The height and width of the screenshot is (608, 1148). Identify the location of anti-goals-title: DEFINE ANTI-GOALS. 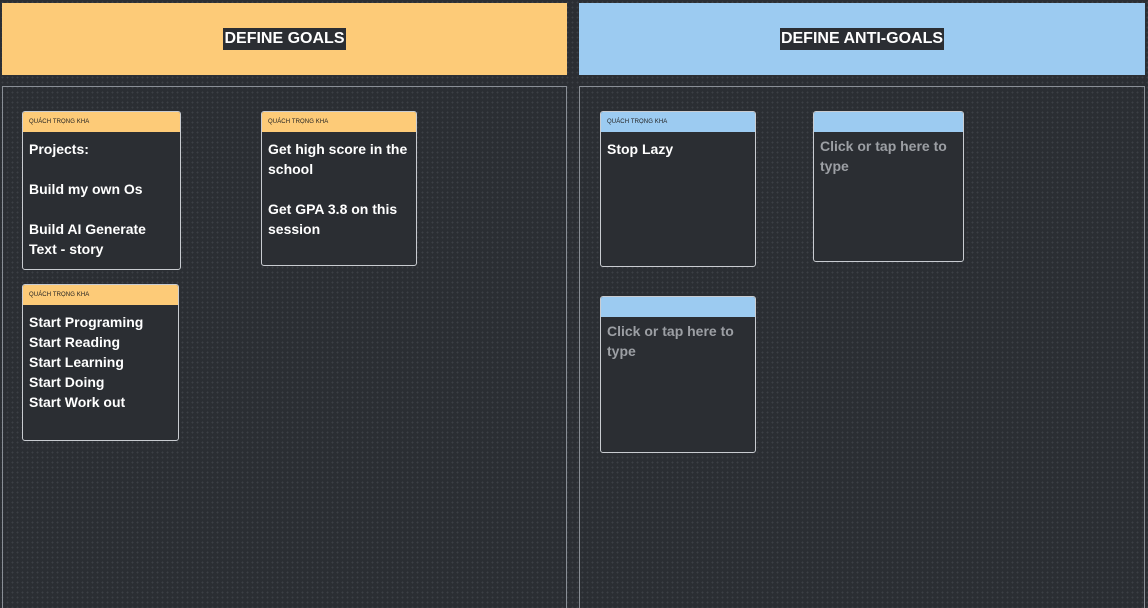
(862, 39).